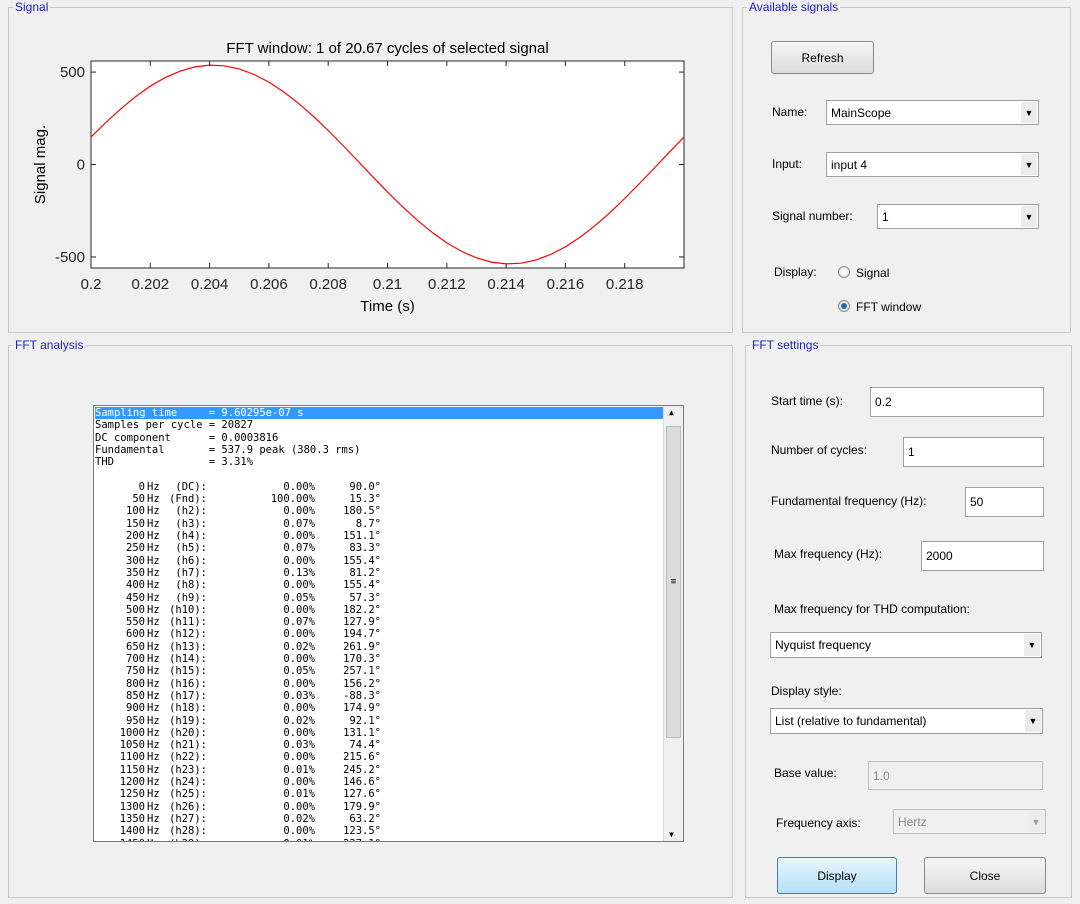  Describe the element at coordinates (812, 216) in the screenshot. I see `signal-number-label: Signal number:` at that location.